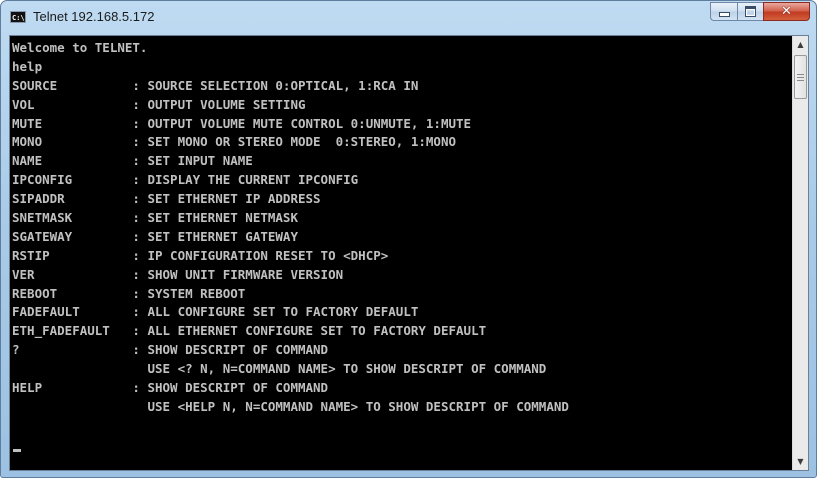 The image size is (817, 478). What do you see at coordinates (800, 44) in the screenshot?
I see `scroll-up-arrow-icon: ▲` at bounding box center [800, 44].